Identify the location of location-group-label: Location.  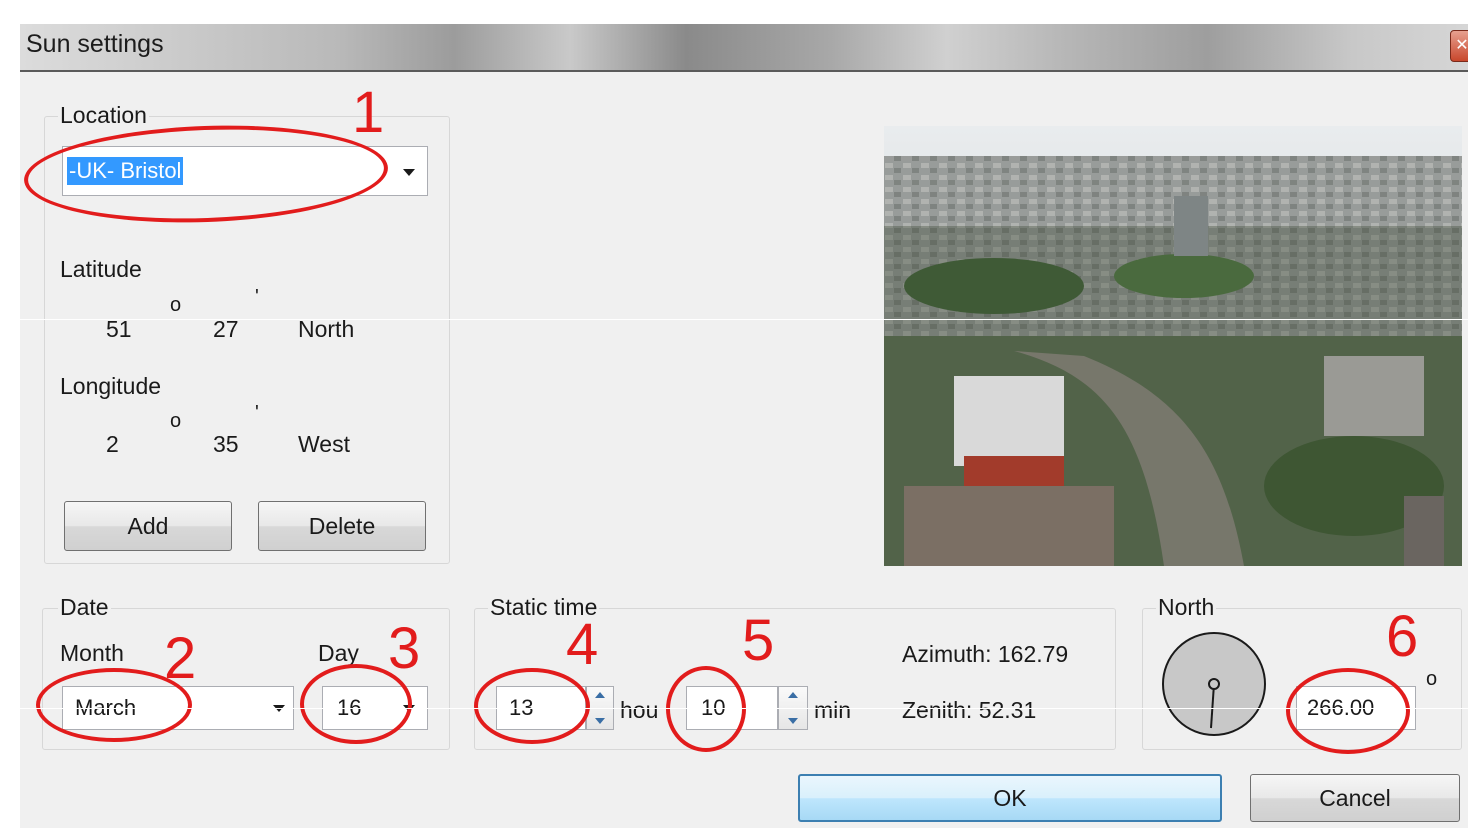
(103, 115).